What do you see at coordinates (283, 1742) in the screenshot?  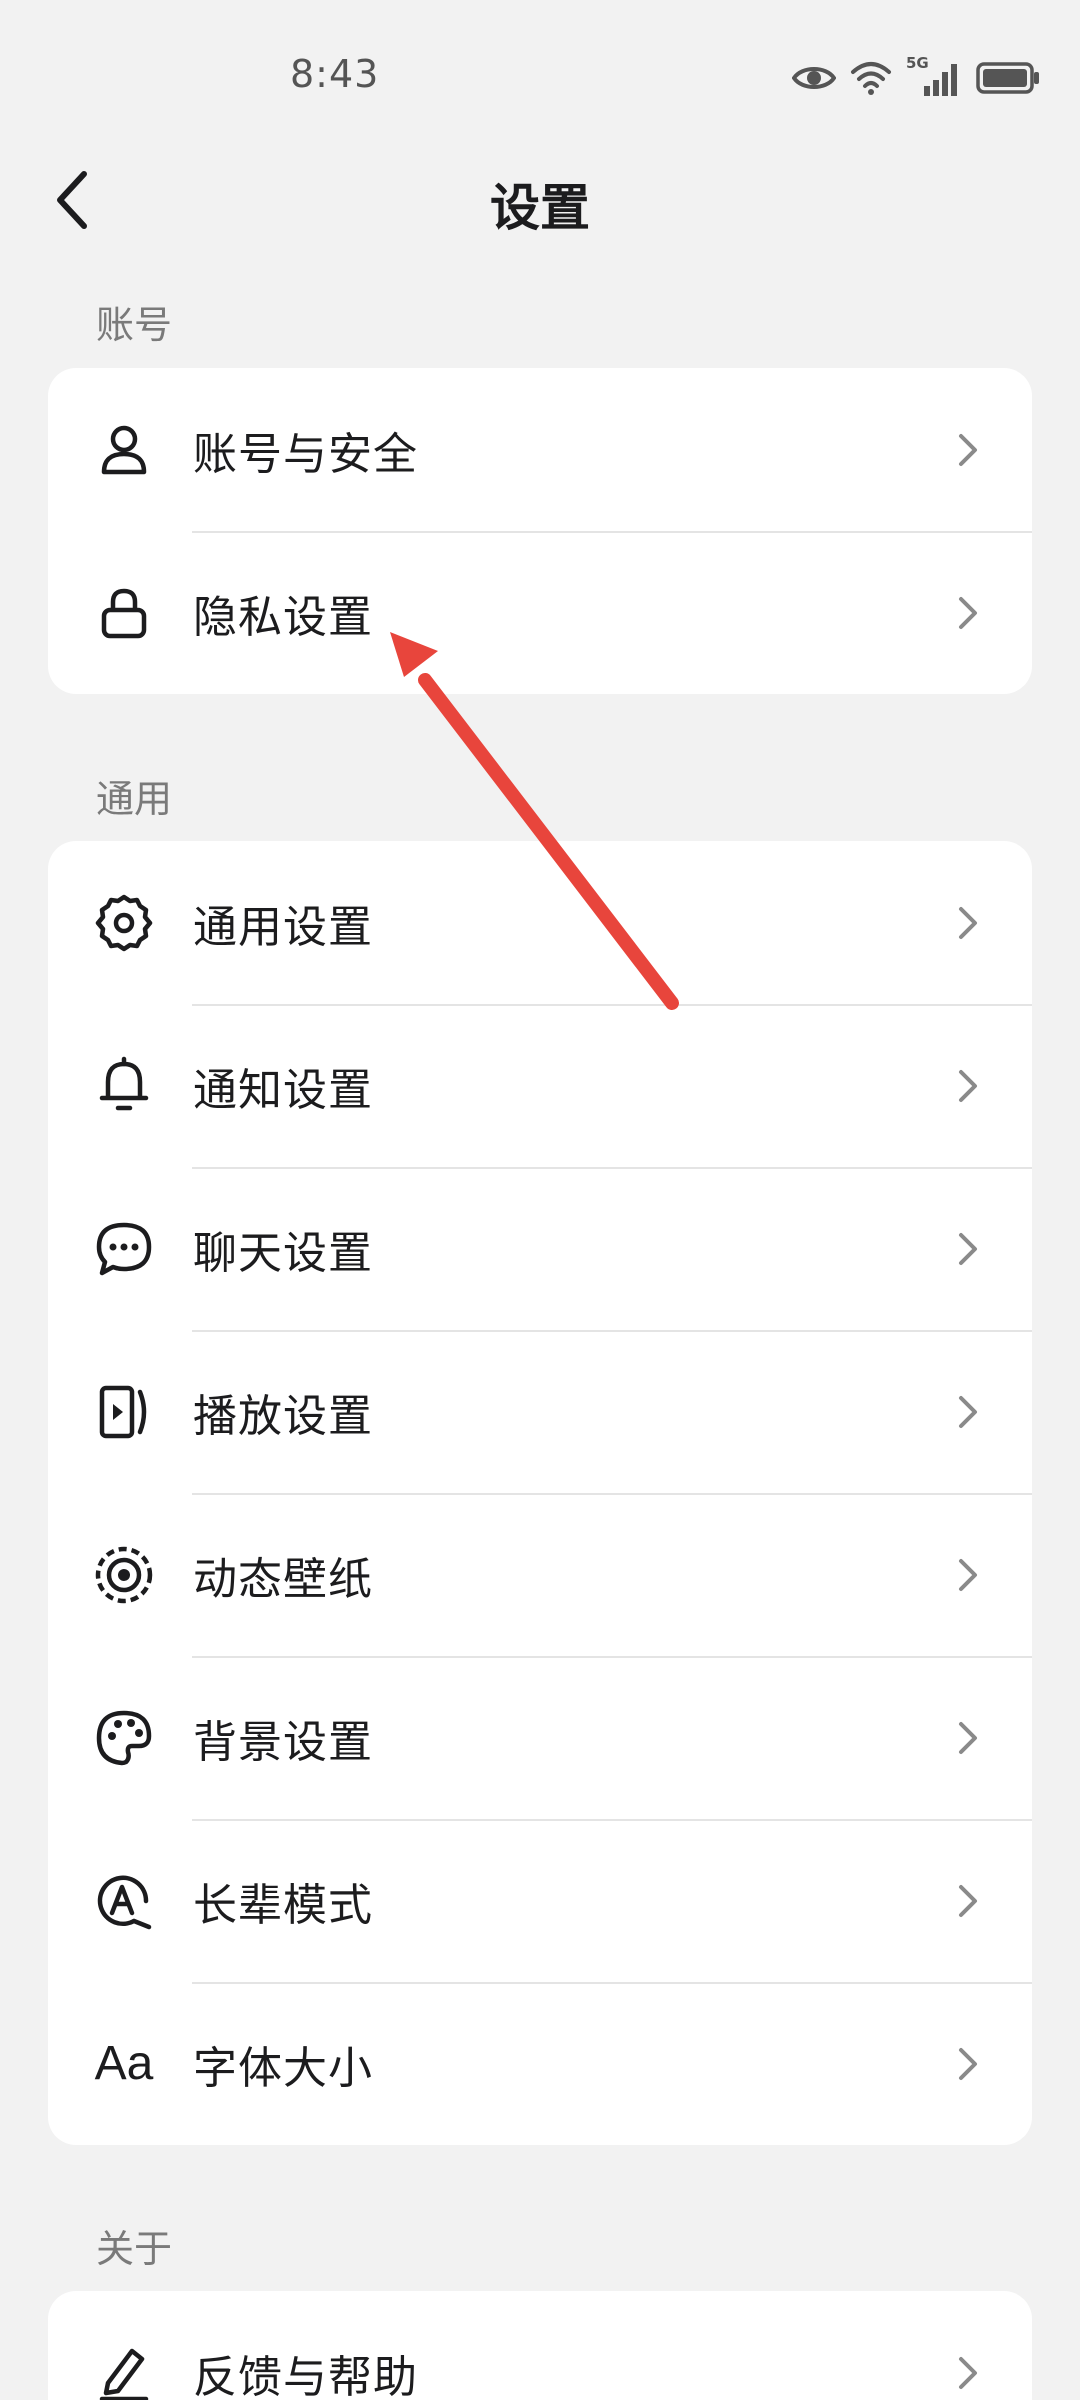 I see `settings-item-label: 背景设置` at bounding box center [283, 1742].